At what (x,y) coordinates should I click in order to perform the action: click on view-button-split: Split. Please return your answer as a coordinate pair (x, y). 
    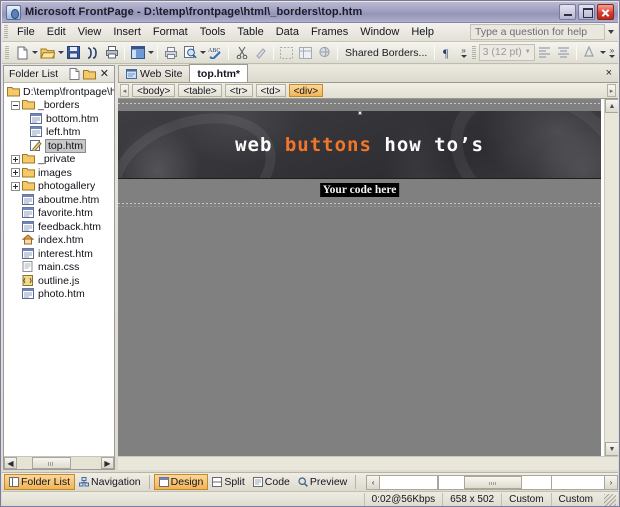
    Looking at the image, I should click on (228, 482).